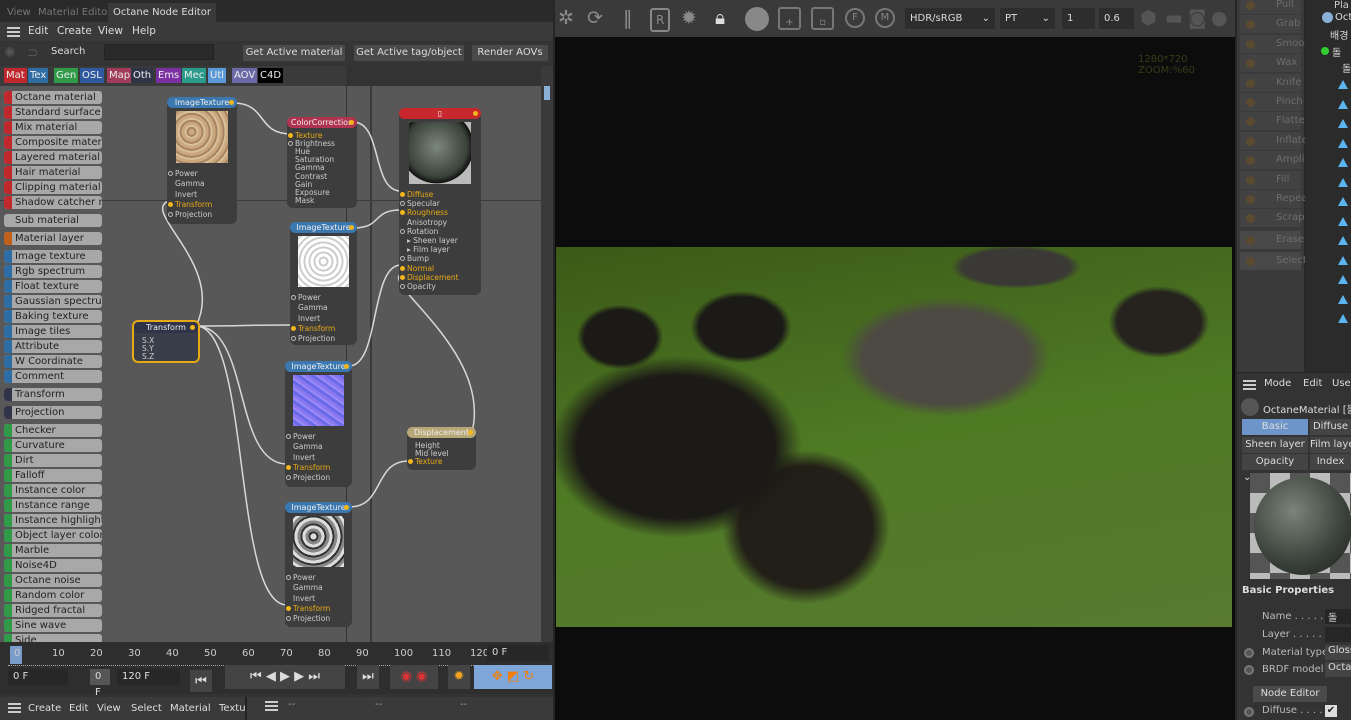 The height and width of the screenshot is (720, 1351). What do you see at coordinates (142, 75) in the screenshot?
I see `category-oth: Oth` at bounding box center [142, 75].